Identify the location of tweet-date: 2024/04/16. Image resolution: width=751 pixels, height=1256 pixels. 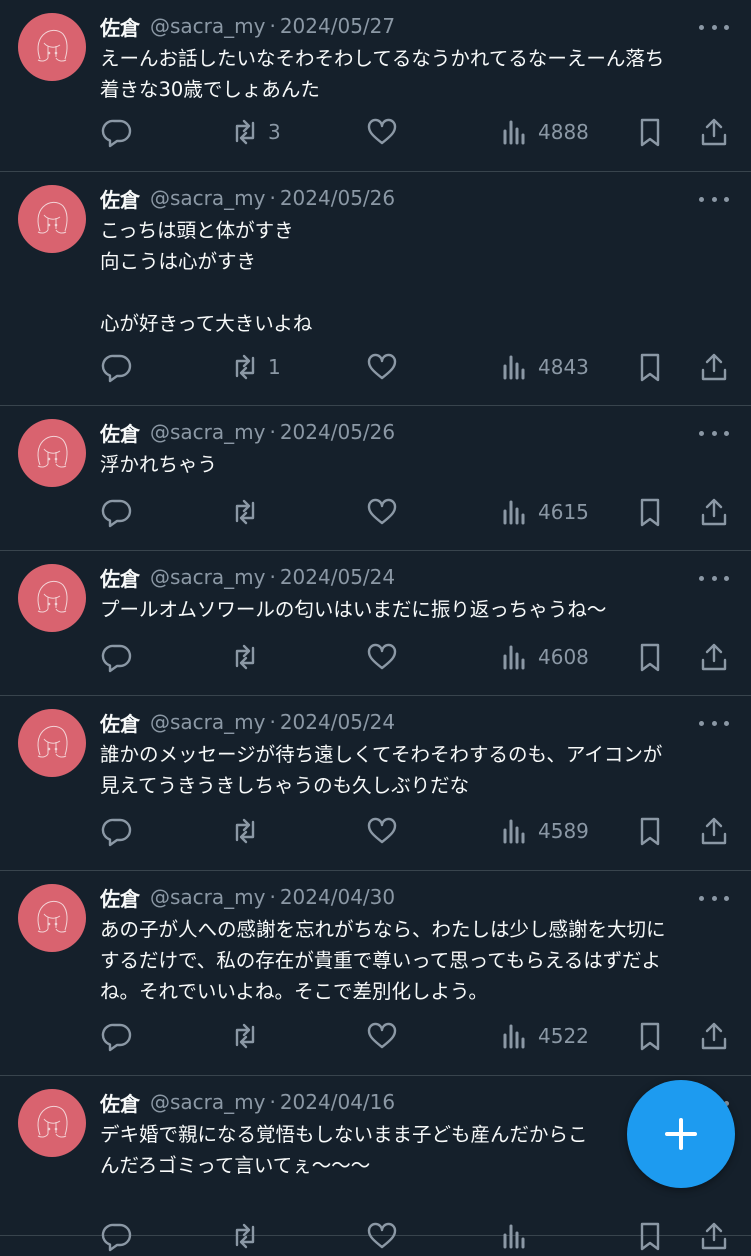
(337, 1102).